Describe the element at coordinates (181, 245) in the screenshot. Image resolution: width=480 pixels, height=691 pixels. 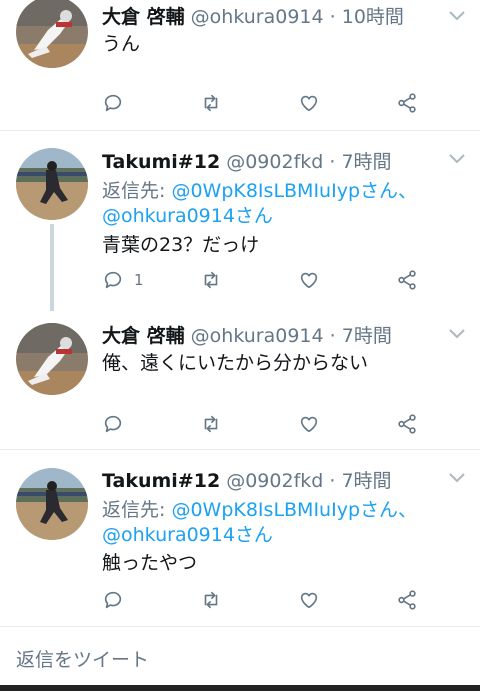
I see `tweet-text: 青葉の23？だっけ` at that location.